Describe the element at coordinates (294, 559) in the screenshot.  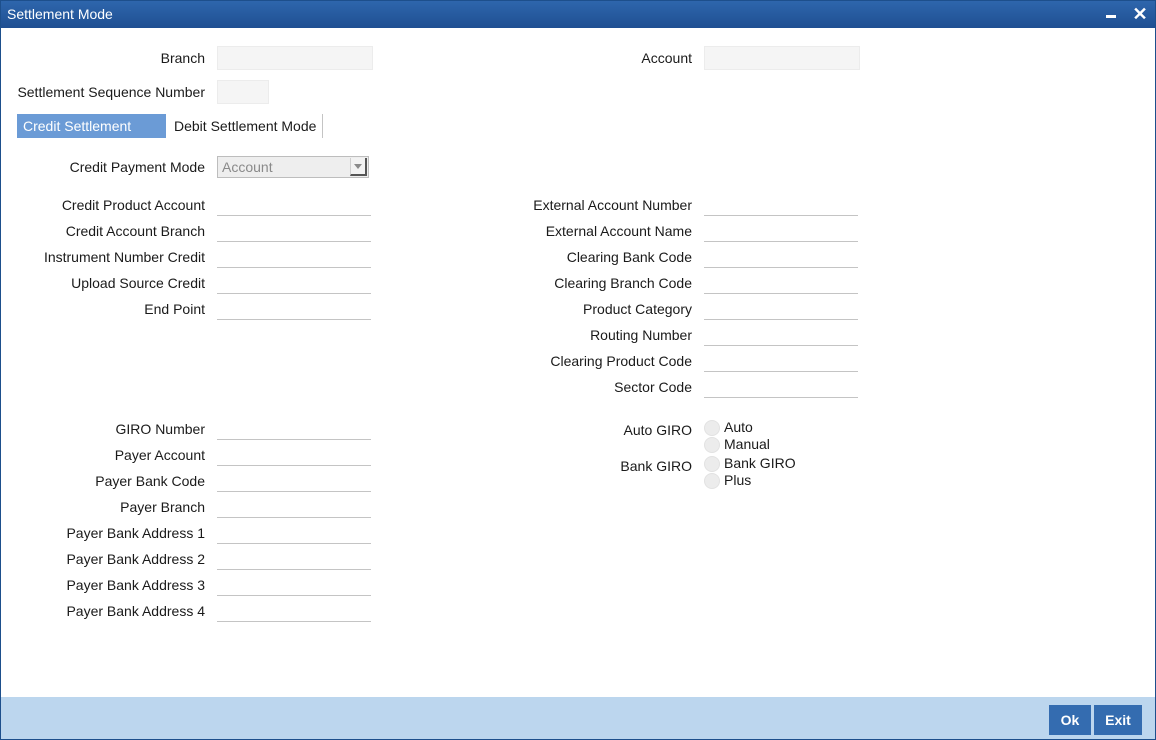
I see `payer-bank-address-2-field` at that location.